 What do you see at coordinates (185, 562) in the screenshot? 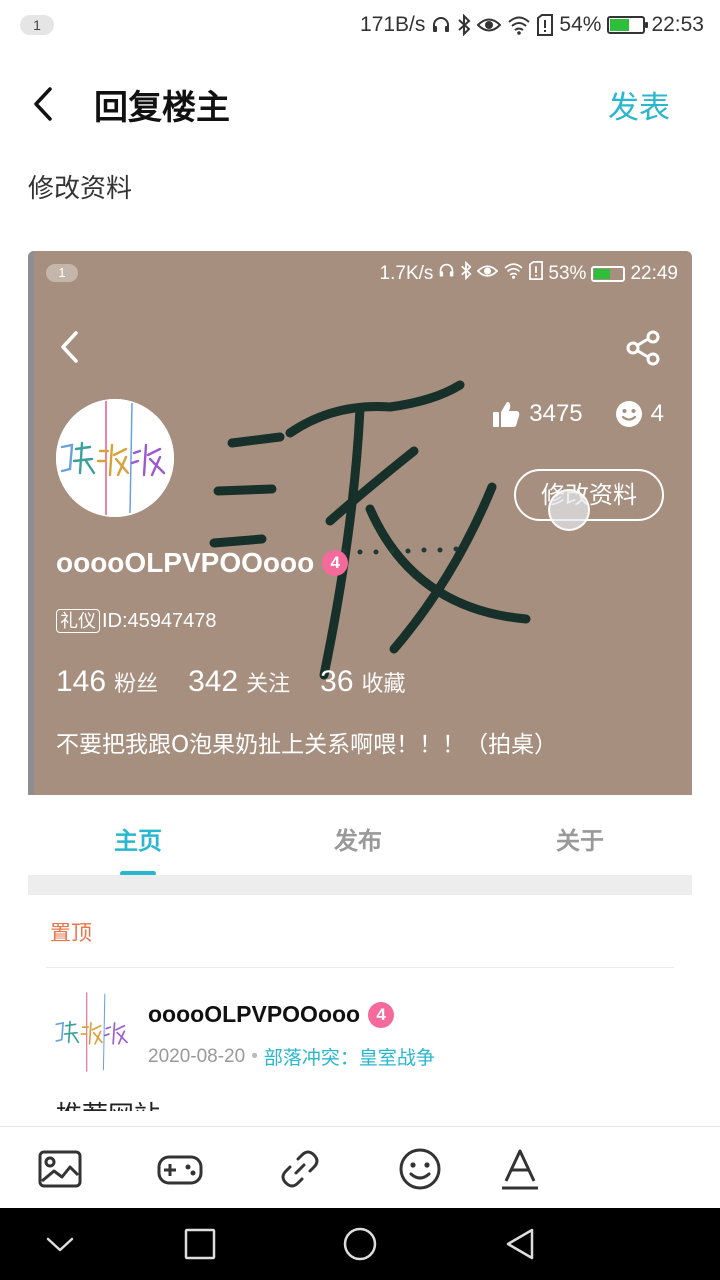
I see `profile-username: ooooOLPVPOOooo` at bounding box center [185, 562].